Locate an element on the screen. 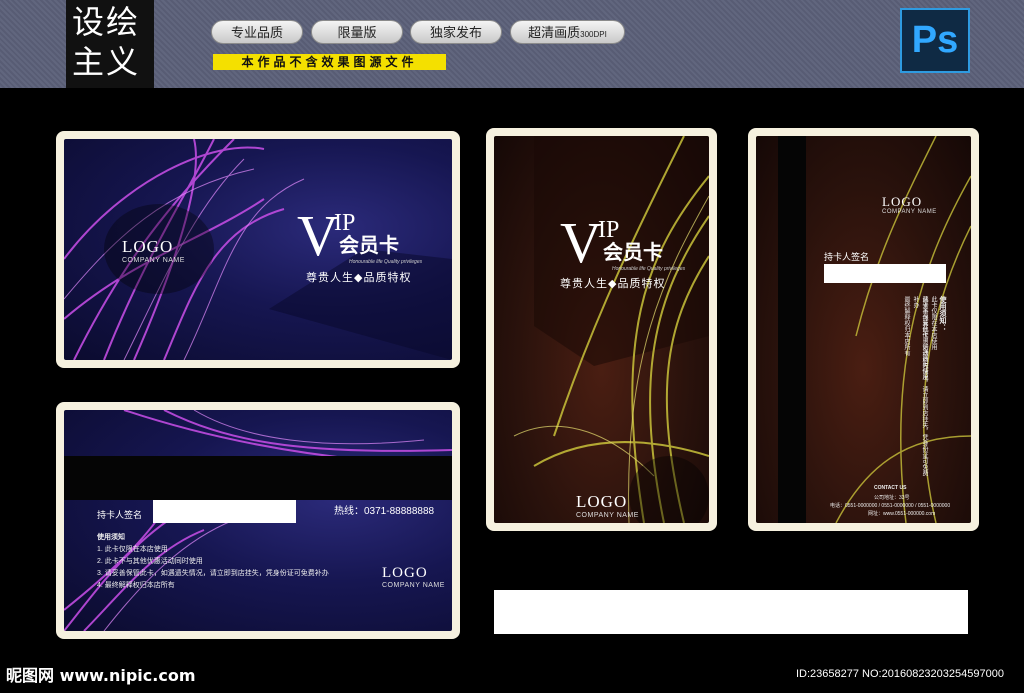 The width and height of the screenshot is (1024, 693). front-vip-cn: 会员卡 is located at coordinates (369, 246).